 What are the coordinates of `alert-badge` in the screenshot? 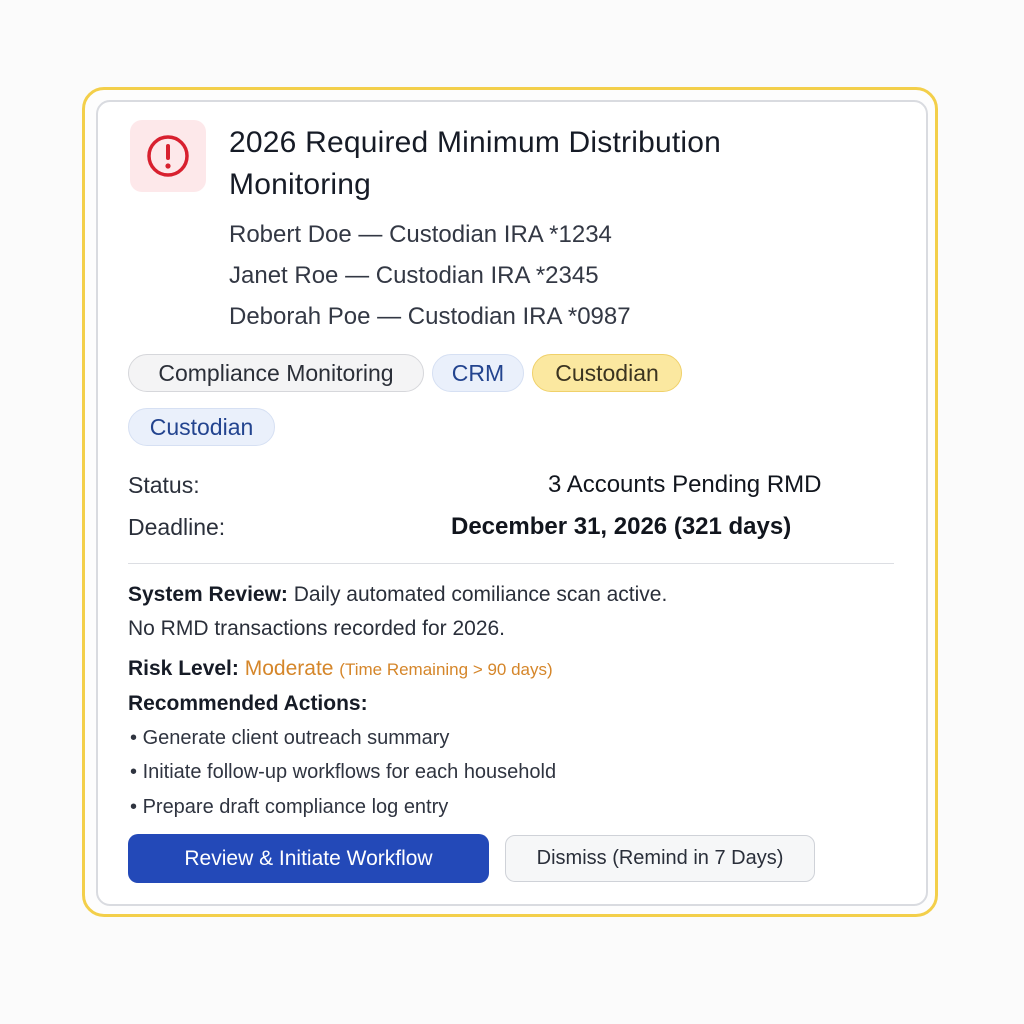 It's located at (168, 156).